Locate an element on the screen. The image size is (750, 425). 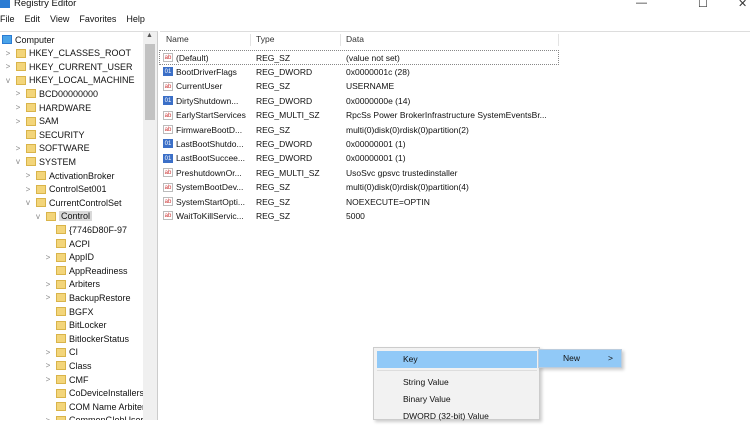
tree-item: > Class is located at coordinates (68, 365).